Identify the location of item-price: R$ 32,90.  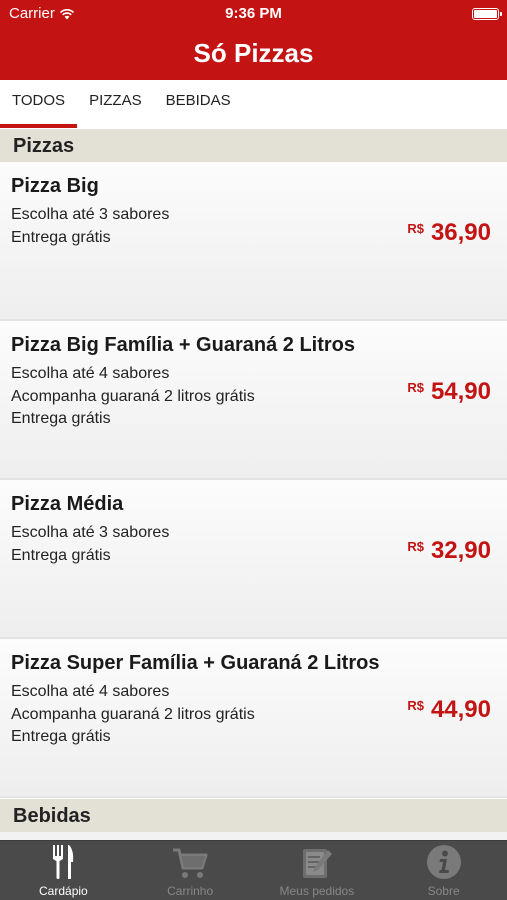
(449, 551).